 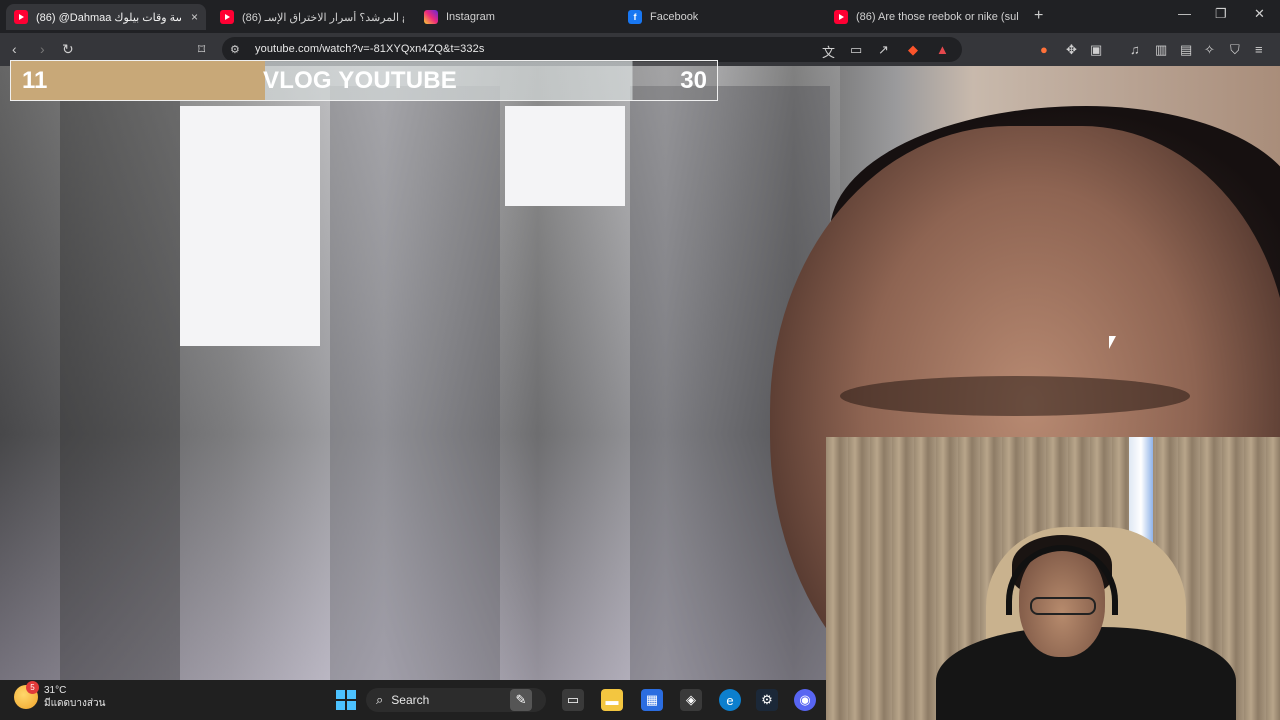 I want to click on tab-title: (86) Are those reebok or nike (subtitle, so click(x=937, y=17).